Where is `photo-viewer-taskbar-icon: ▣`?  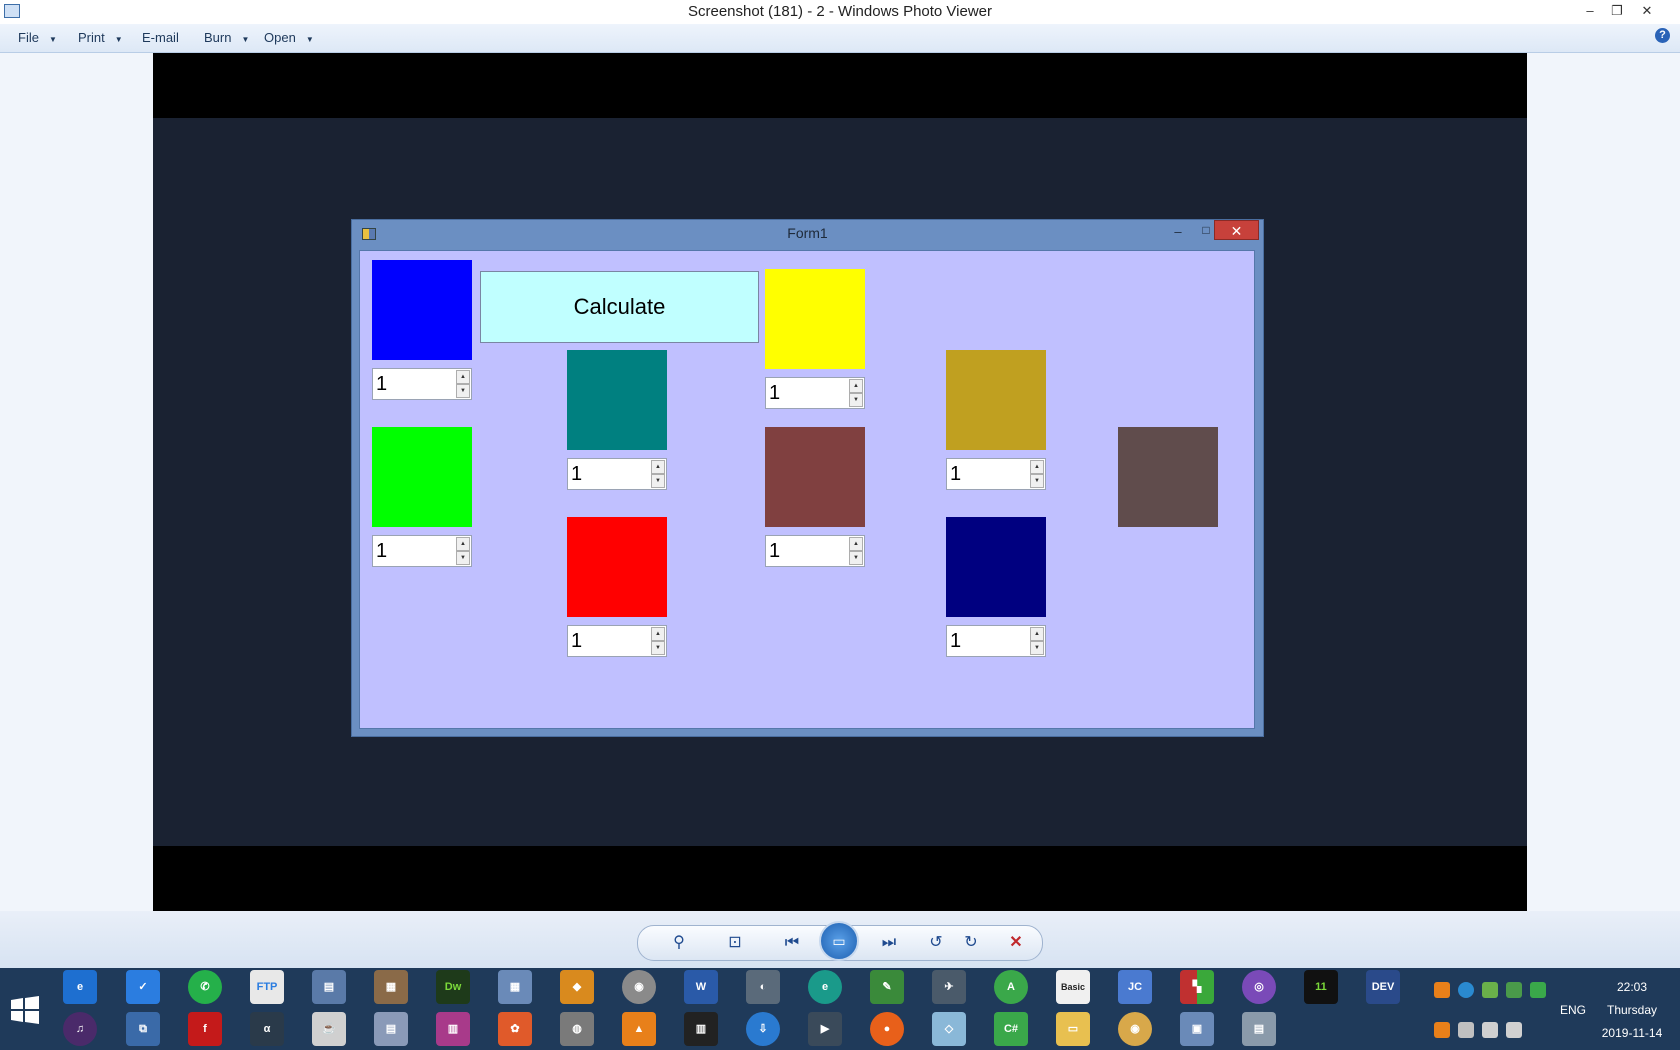 photo-viewer-taskbar-icon: ▣ is located at coordinates (1197, 1029).